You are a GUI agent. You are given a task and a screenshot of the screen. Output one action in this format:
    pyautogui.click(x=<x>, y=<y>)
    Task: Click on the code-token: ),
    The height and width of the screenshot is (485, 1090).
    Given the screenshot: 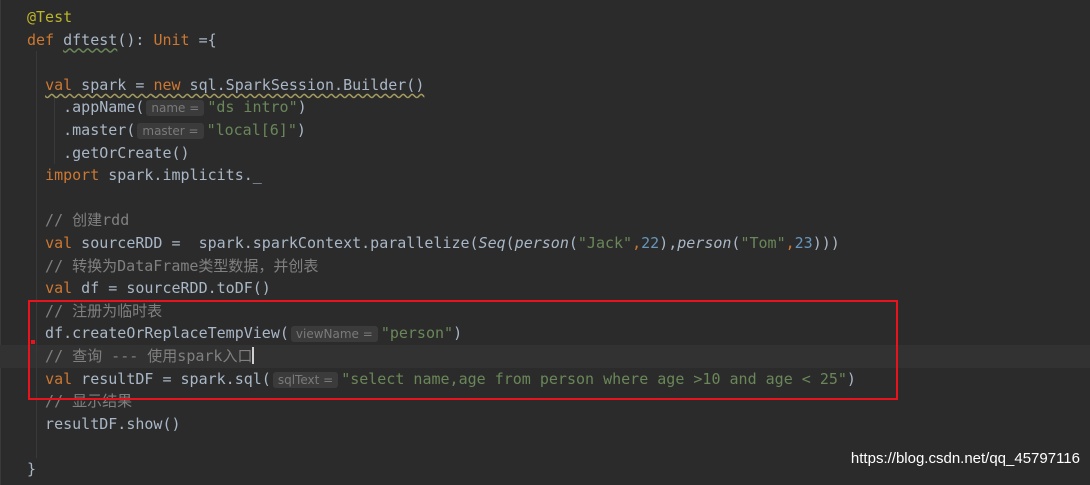 What is the action you would take?
    pyautogui.click(x=668, y=243)
    